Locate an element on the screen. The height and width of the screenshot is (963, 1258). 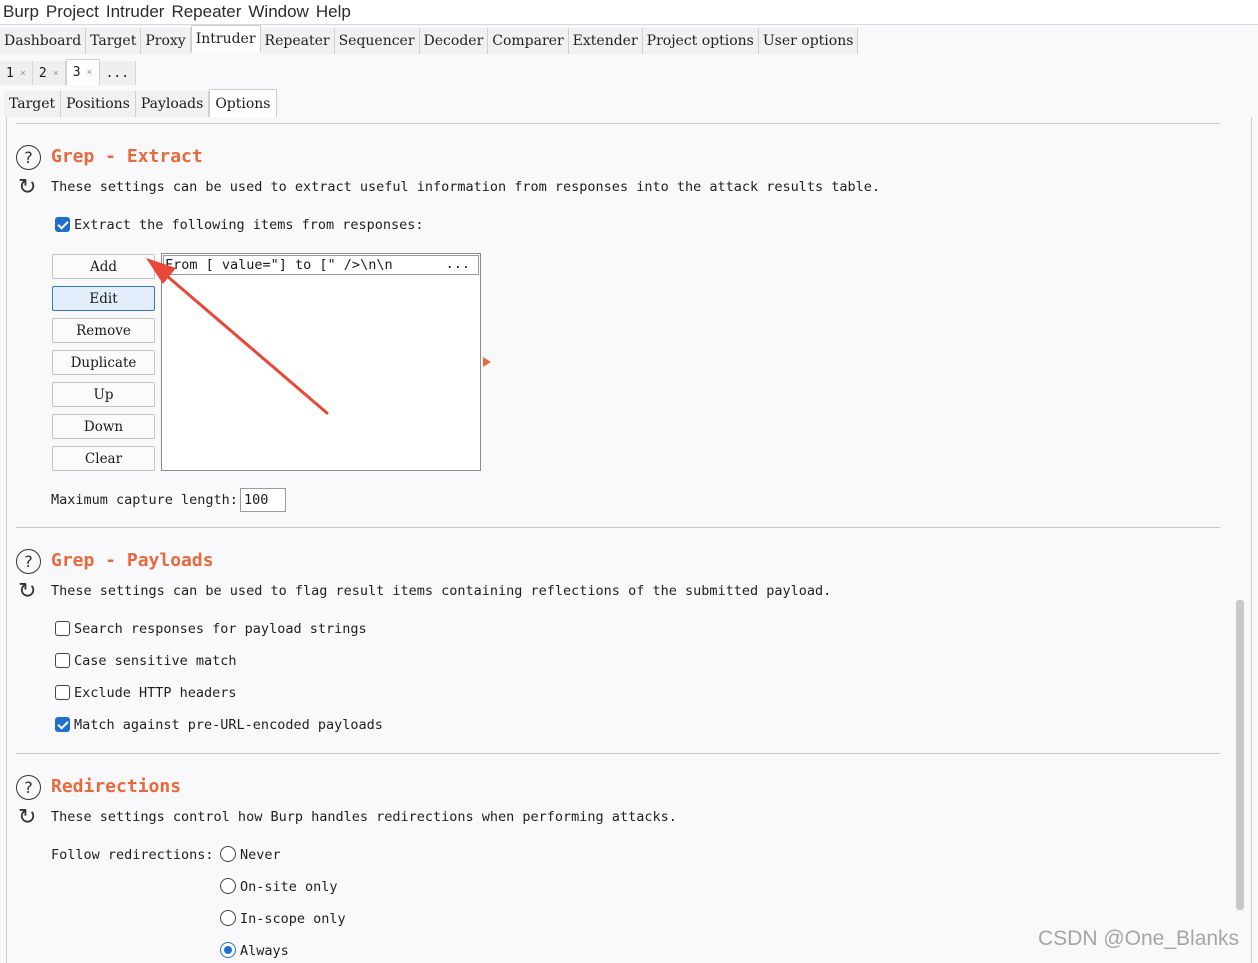
redirect-onsite-radio is located at coordinates (228, 886).